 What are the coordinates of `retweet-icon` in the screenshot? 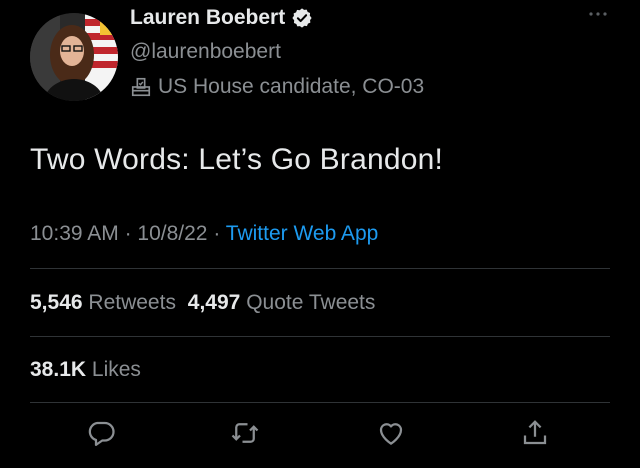 It's located at (245, 433).